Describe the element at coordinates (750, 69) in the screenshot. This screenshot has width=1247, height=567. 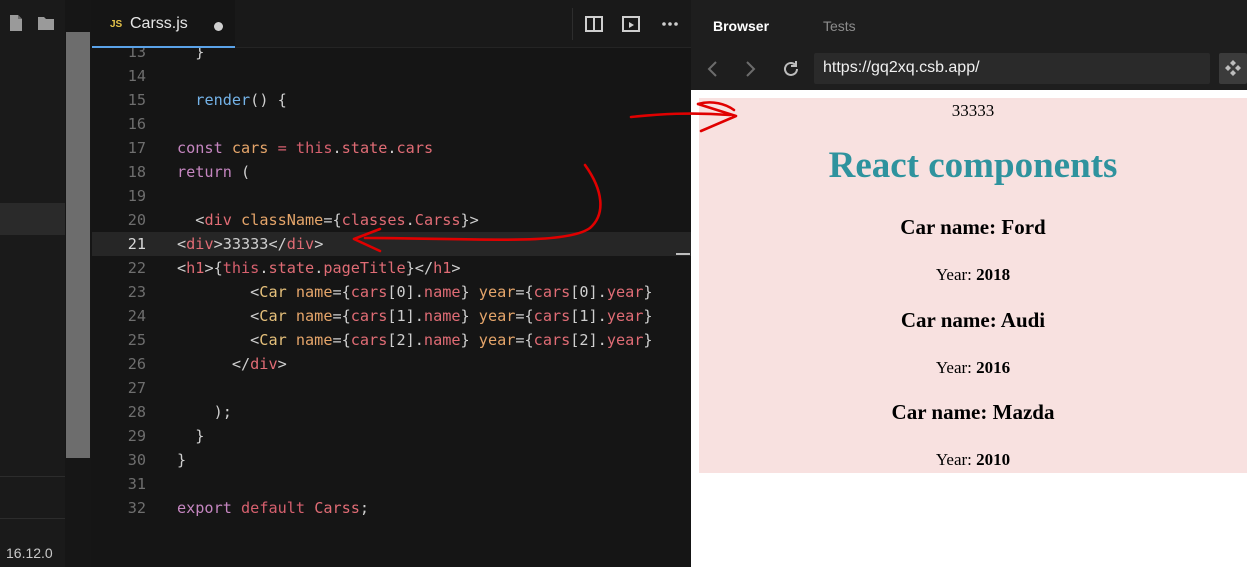
I see `forward-icon` at that location.